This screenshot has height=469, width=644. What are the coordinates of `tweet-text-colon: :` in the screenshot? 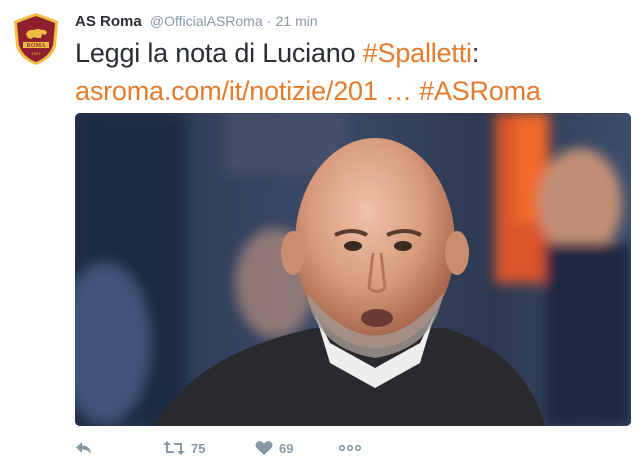 It's located at (475, 53).